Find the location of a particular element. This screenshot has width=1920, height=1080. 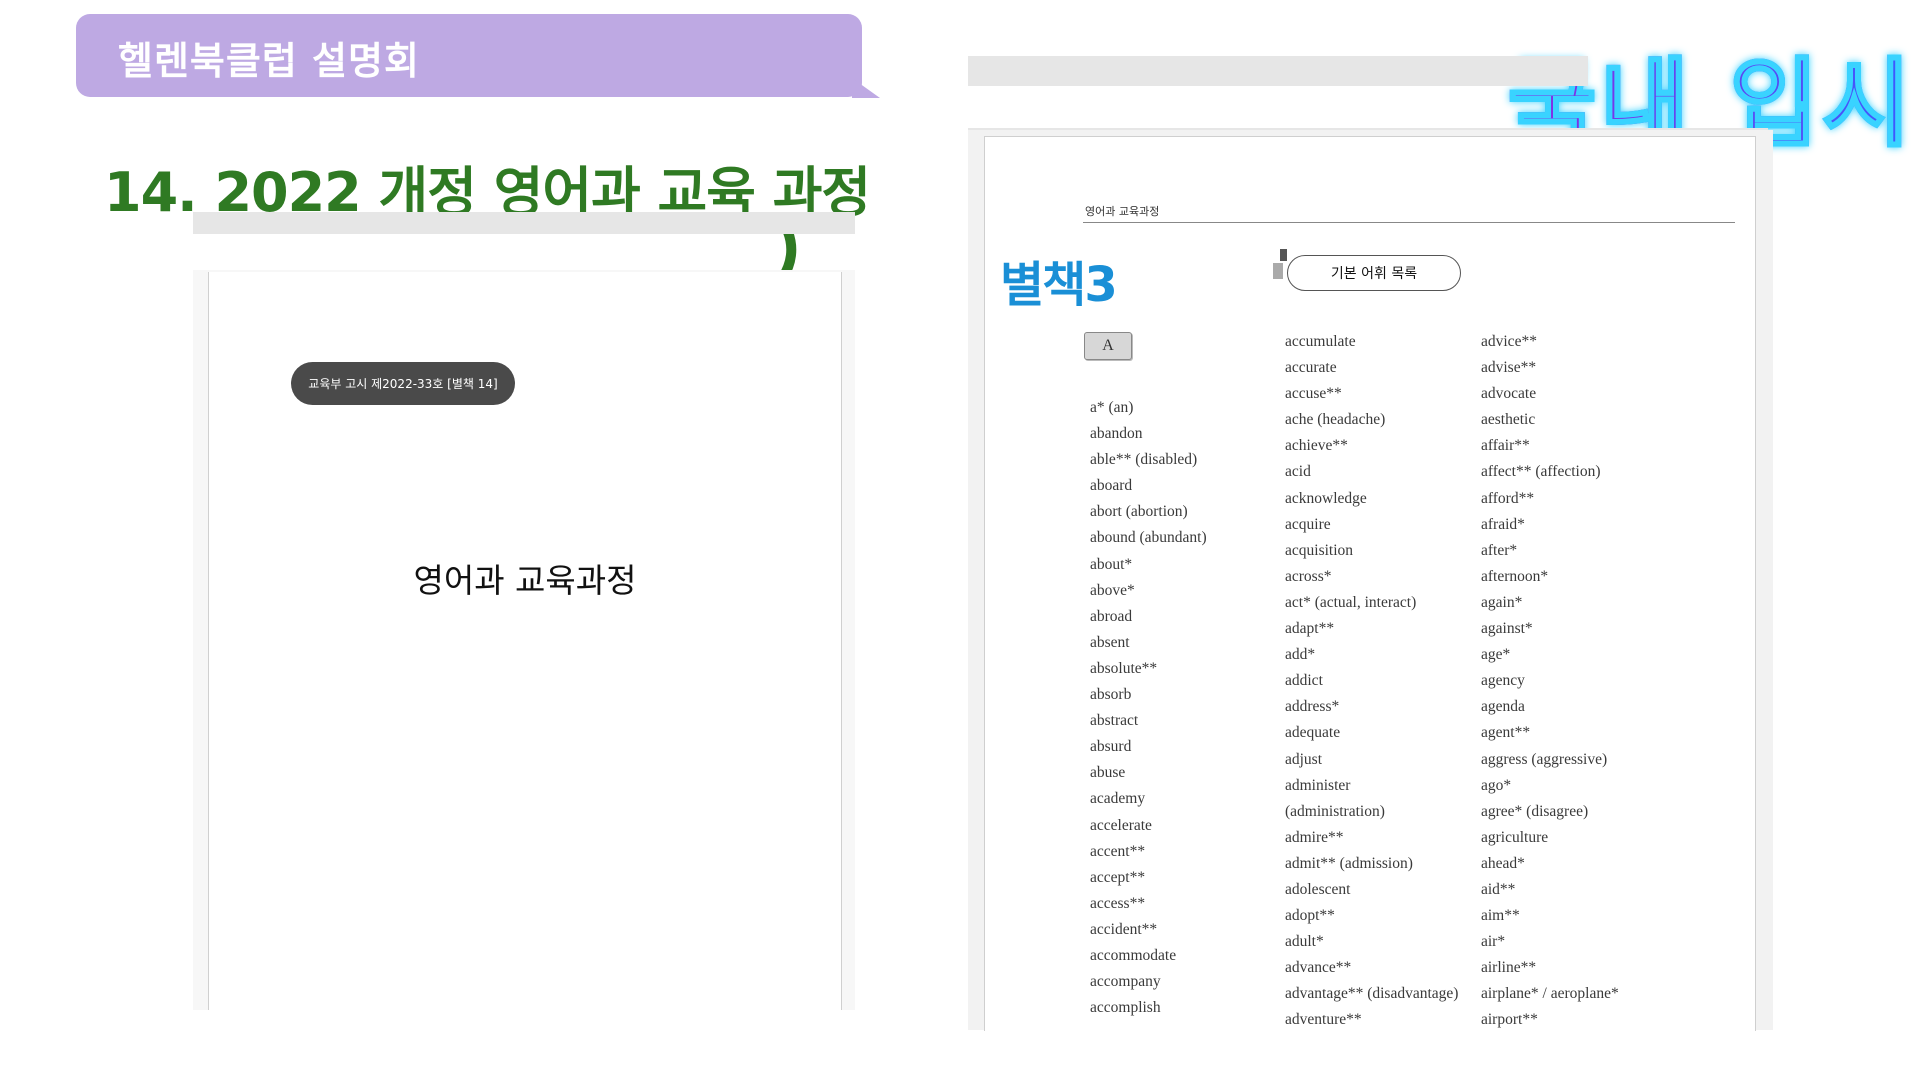

vocab-word: agree* (disagree) is located at coordinates (1535, 811).